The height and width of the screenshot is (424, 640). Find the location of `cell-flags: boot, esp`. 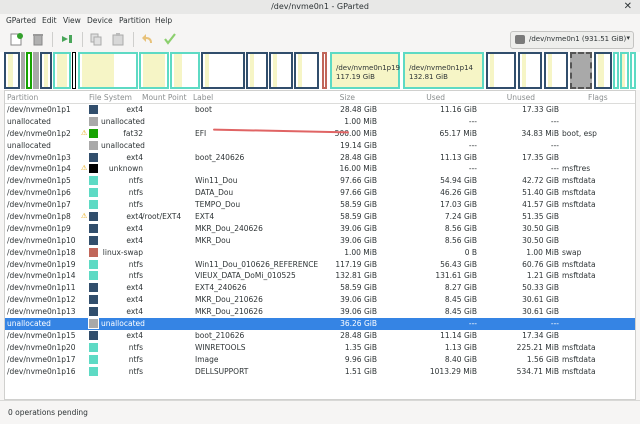

cell-flags: boot, esp is located at coordinates (579, 133).